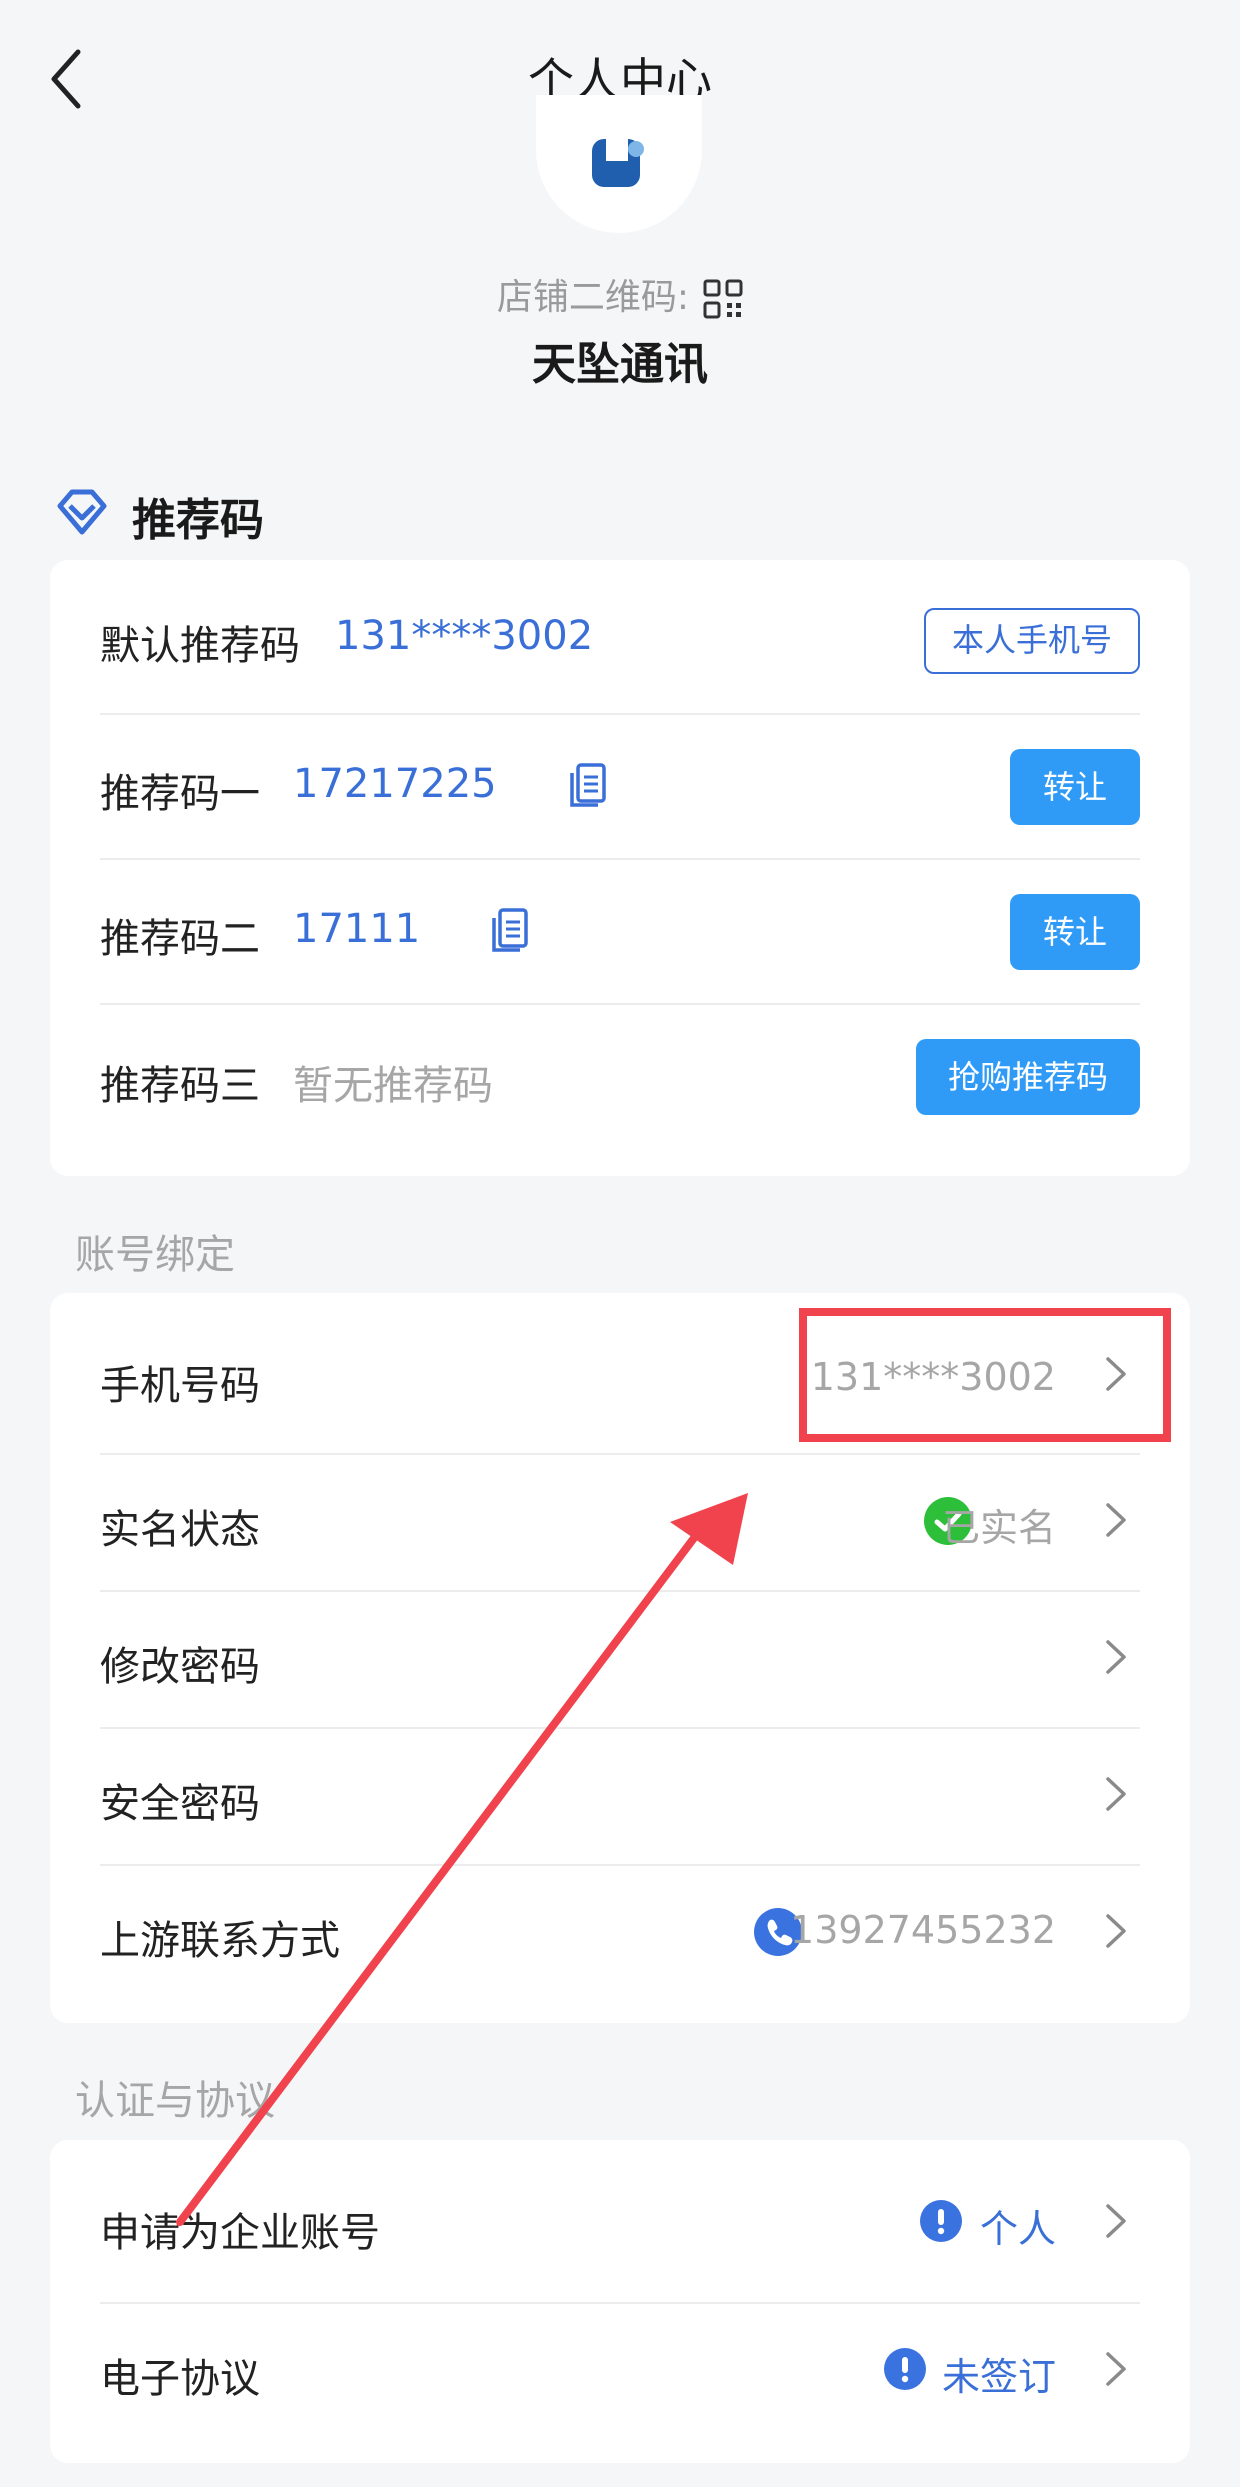 Image resolution: width=1240 pixels, height=2487 pixels. Describe the element at coordinates (620, 1088) in the screenshot. I see `referral-row-3: 推荐码三 暂无推荐码 抢购推荐码` at that location.